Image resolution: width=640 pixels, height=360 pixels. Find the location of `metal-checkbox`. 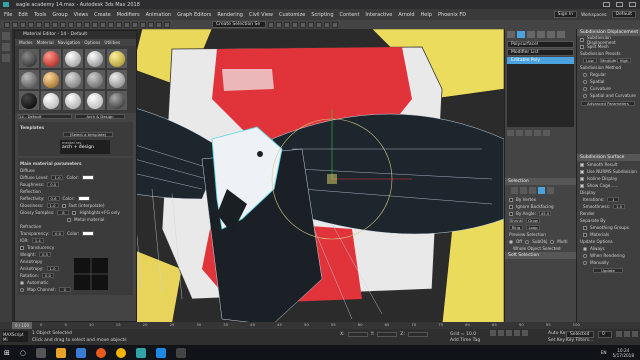

metal-checkbox is located at coordinates (69, 219).